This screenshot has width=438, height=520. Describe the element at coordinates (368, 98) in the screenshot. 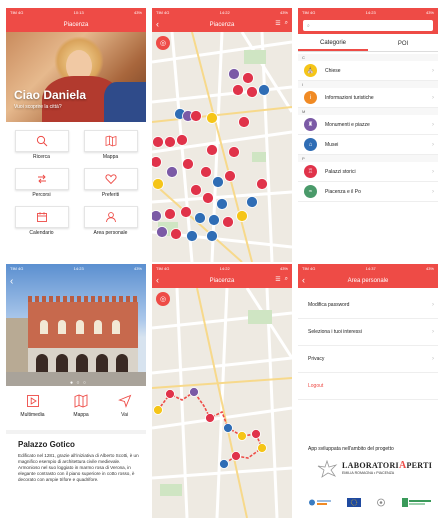

I see `category-row: i Informazioni turistiche ›` at that location.